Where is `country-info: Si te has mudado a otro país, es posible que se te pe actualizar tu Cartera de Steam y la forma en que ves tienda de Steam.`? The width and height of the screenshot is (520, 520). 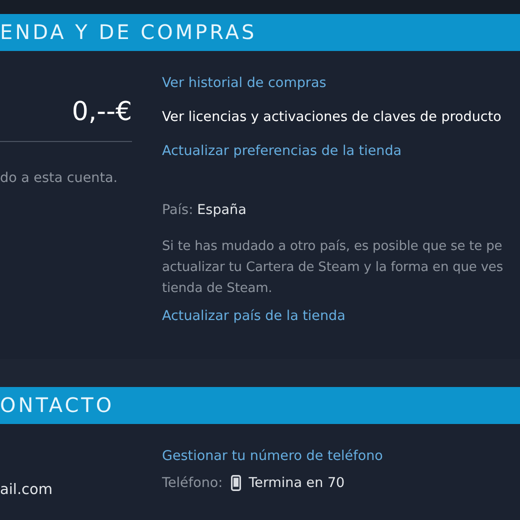
country-info: Si te has mudado a otro país, es posible que se te pe actualizar tu Cartera de Steam y la forma en que ves tienda de Steam. is located at coordinates (333, 268).